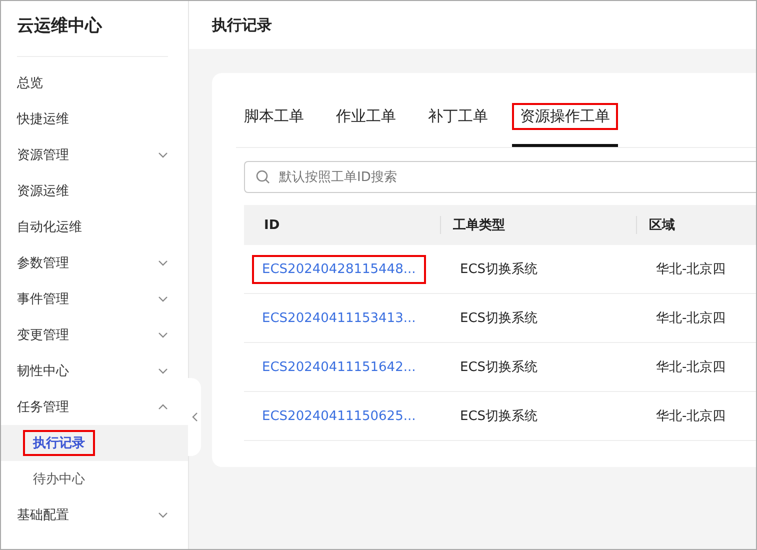 This screenshot has width=757, height=550. What do you see at coordinates (94, 119) in the screenshot?
I see `sidebar-item: 快捷运维` at bounding box center [94, 119].